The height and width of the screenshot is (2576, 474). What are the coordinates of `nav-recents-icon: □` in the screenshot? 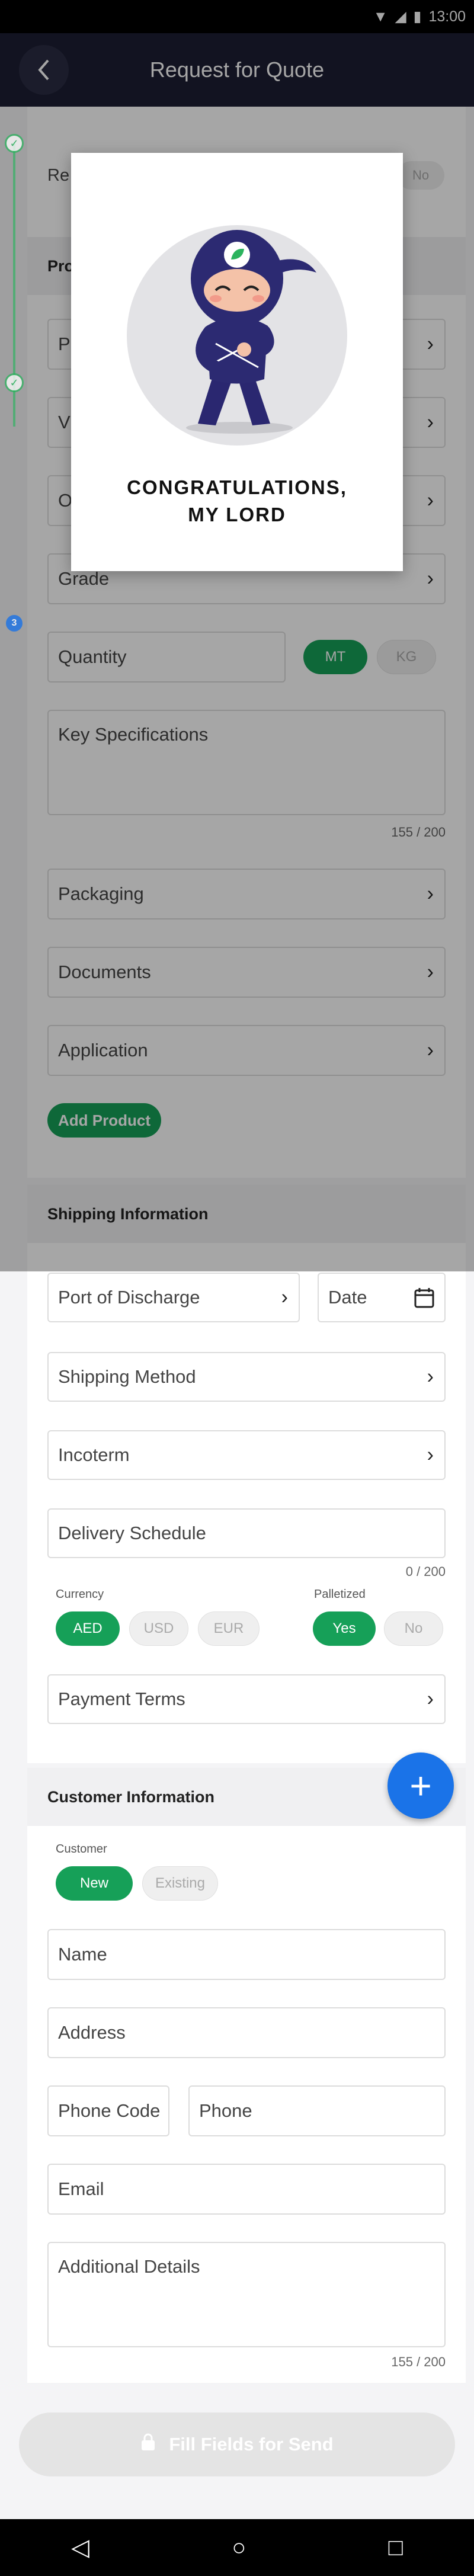 It's located at (396, 2548).